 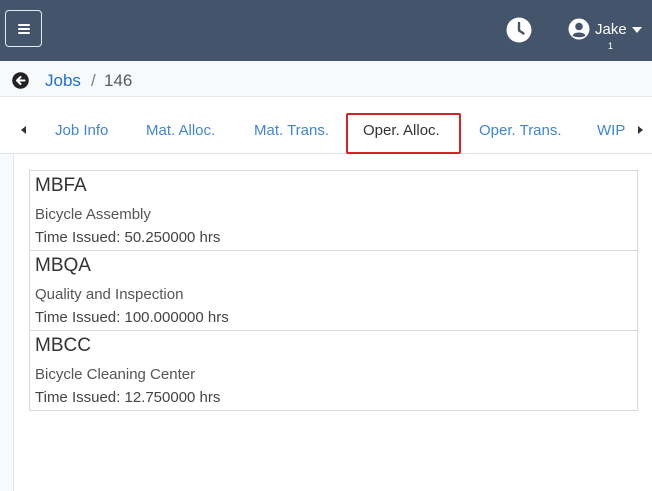 I want to click on operation-code: MBCC, so click(x=63, y=345).